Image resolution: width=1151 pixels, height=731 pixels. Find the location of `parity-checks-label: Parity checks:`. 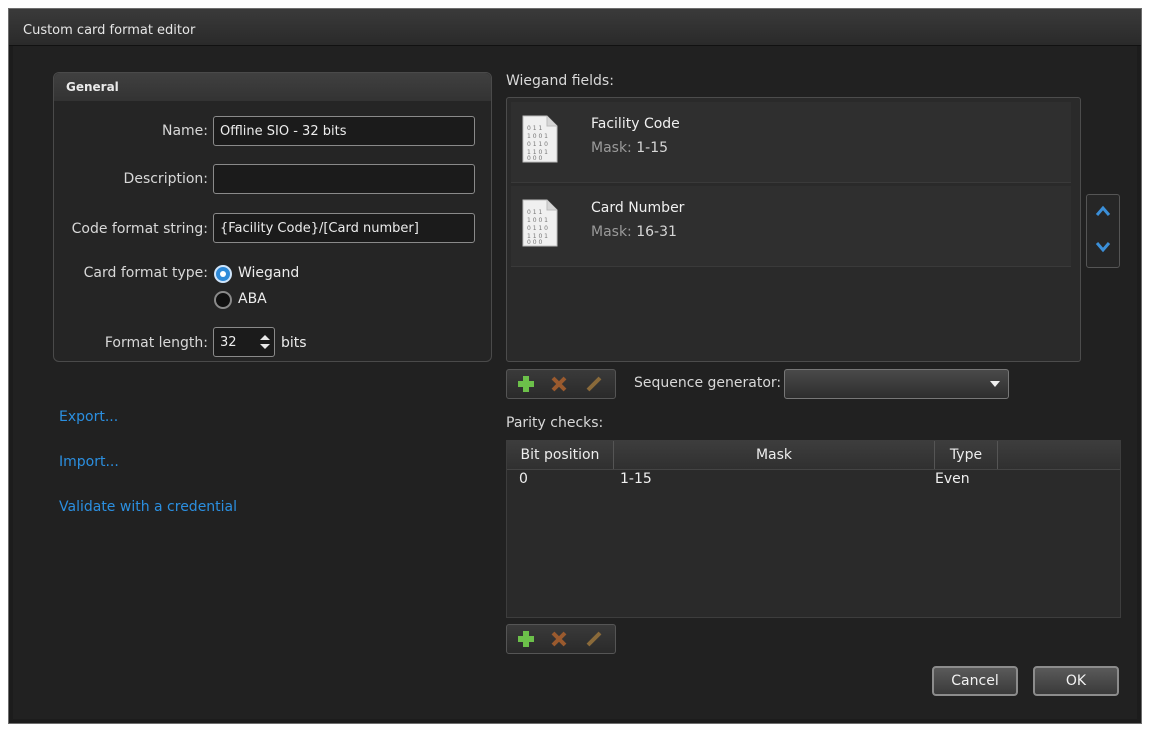

parity-checks-label: Parity checks: is located at coordinates (555, 423).